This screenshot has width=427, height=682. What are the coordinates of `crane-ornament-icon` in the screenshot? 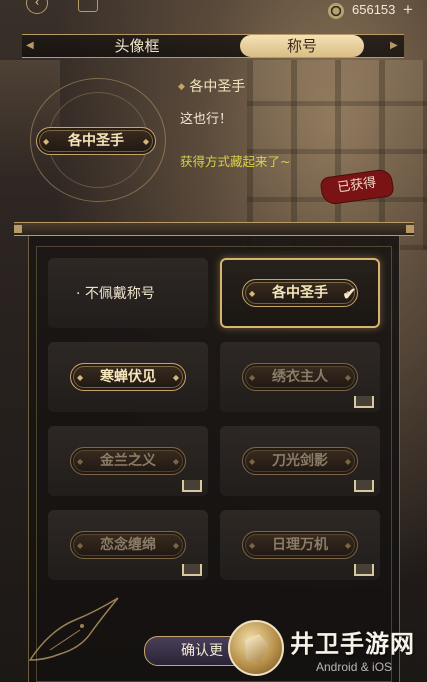 It's located at (73, 629).